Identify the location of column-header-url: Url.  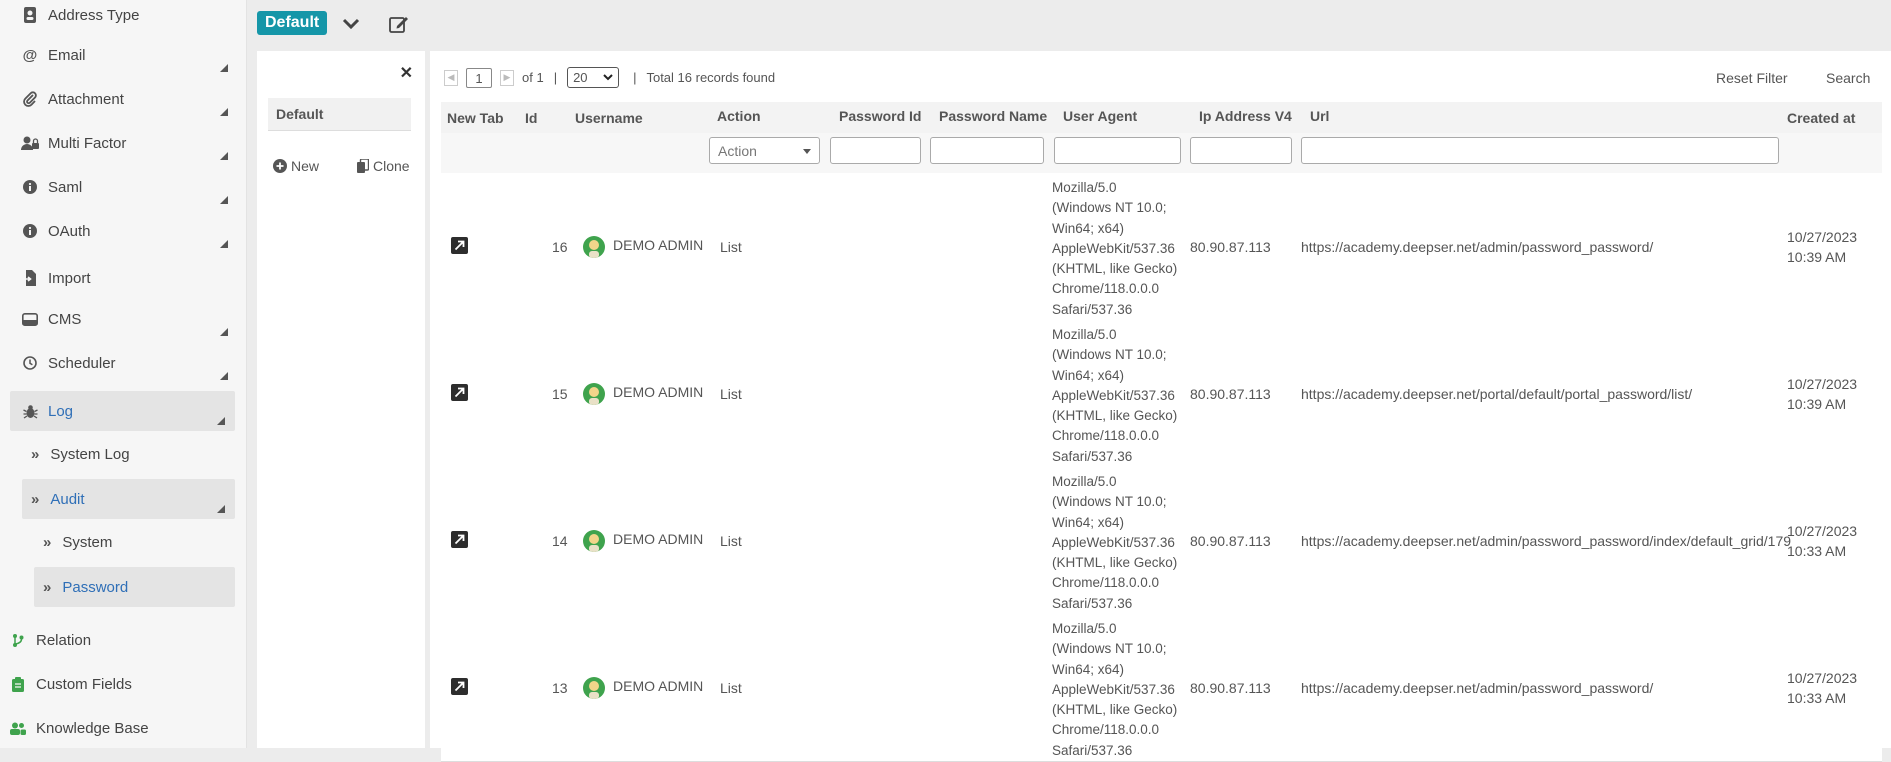
(1319, 116).